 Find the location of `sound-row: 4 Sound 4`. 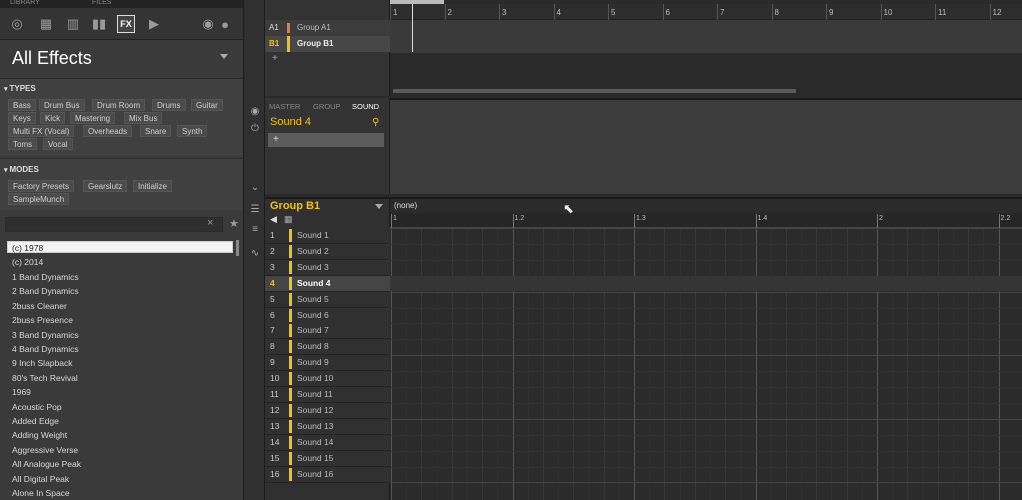

sound-row: 4 Sound 4 is located at coordinates (327, 283).